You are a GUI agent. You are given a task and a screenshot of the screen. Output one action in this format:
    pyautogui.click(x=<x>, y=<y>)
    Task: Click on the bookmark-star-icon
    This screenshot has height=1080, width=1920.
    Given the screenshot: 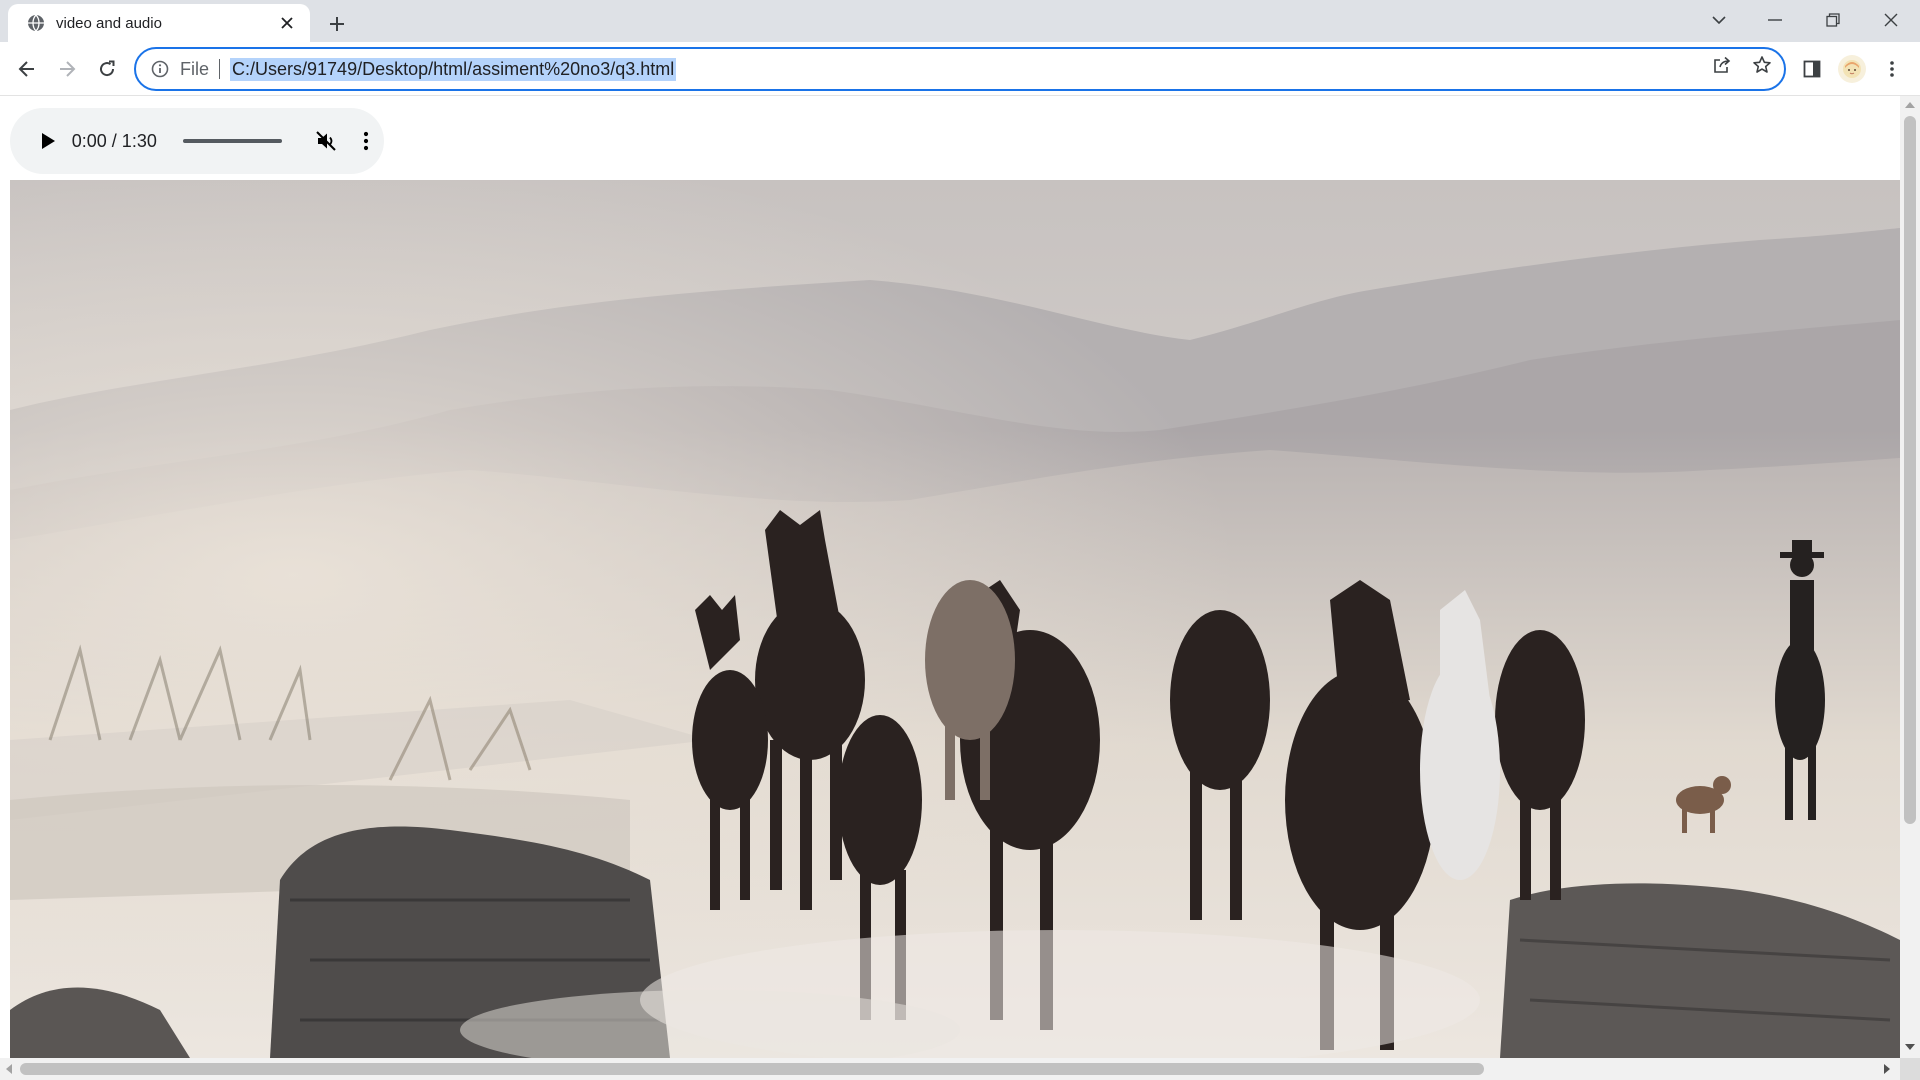 What is the action you would take?
    pyautogui.click(x=1762, y=65)
    